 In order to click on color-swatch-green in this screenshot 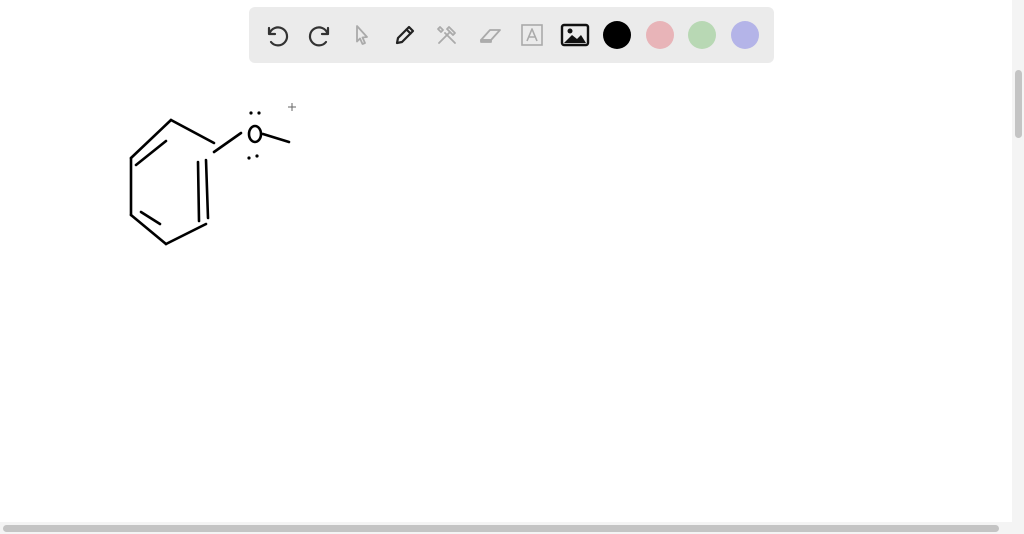, I will do `click(702, 35)`.